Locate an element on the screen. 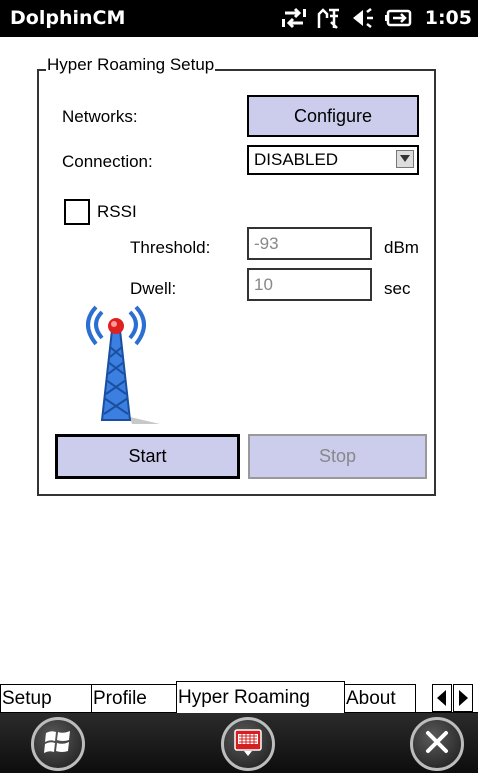  start-button: Start is located at coordinates (147, 456).